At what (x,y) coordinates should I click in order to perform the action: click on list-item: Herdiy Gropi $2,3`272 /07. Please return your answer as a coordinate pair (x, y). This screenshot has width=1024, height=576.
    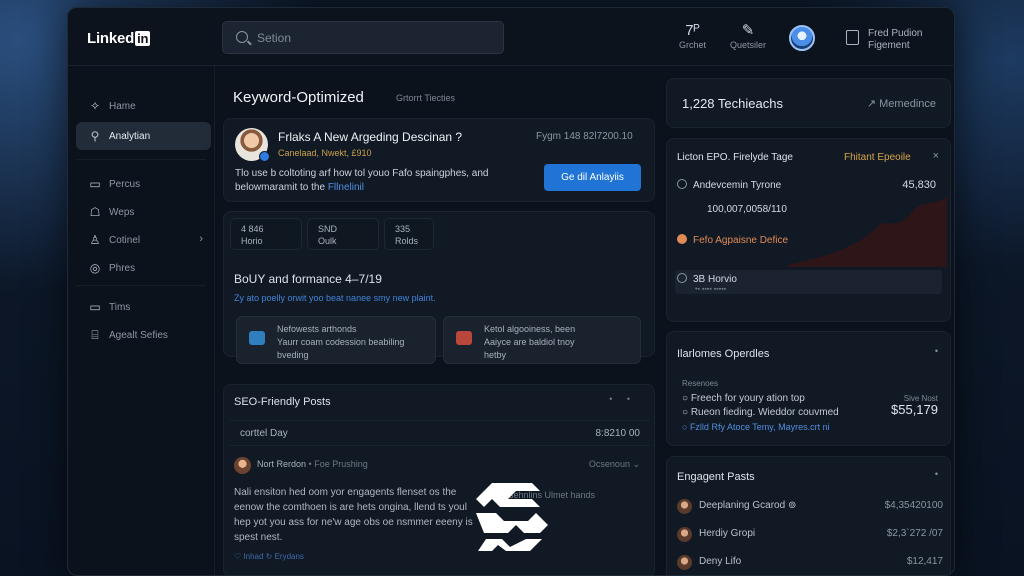
    Looking at the image, I should click on (812, 535).